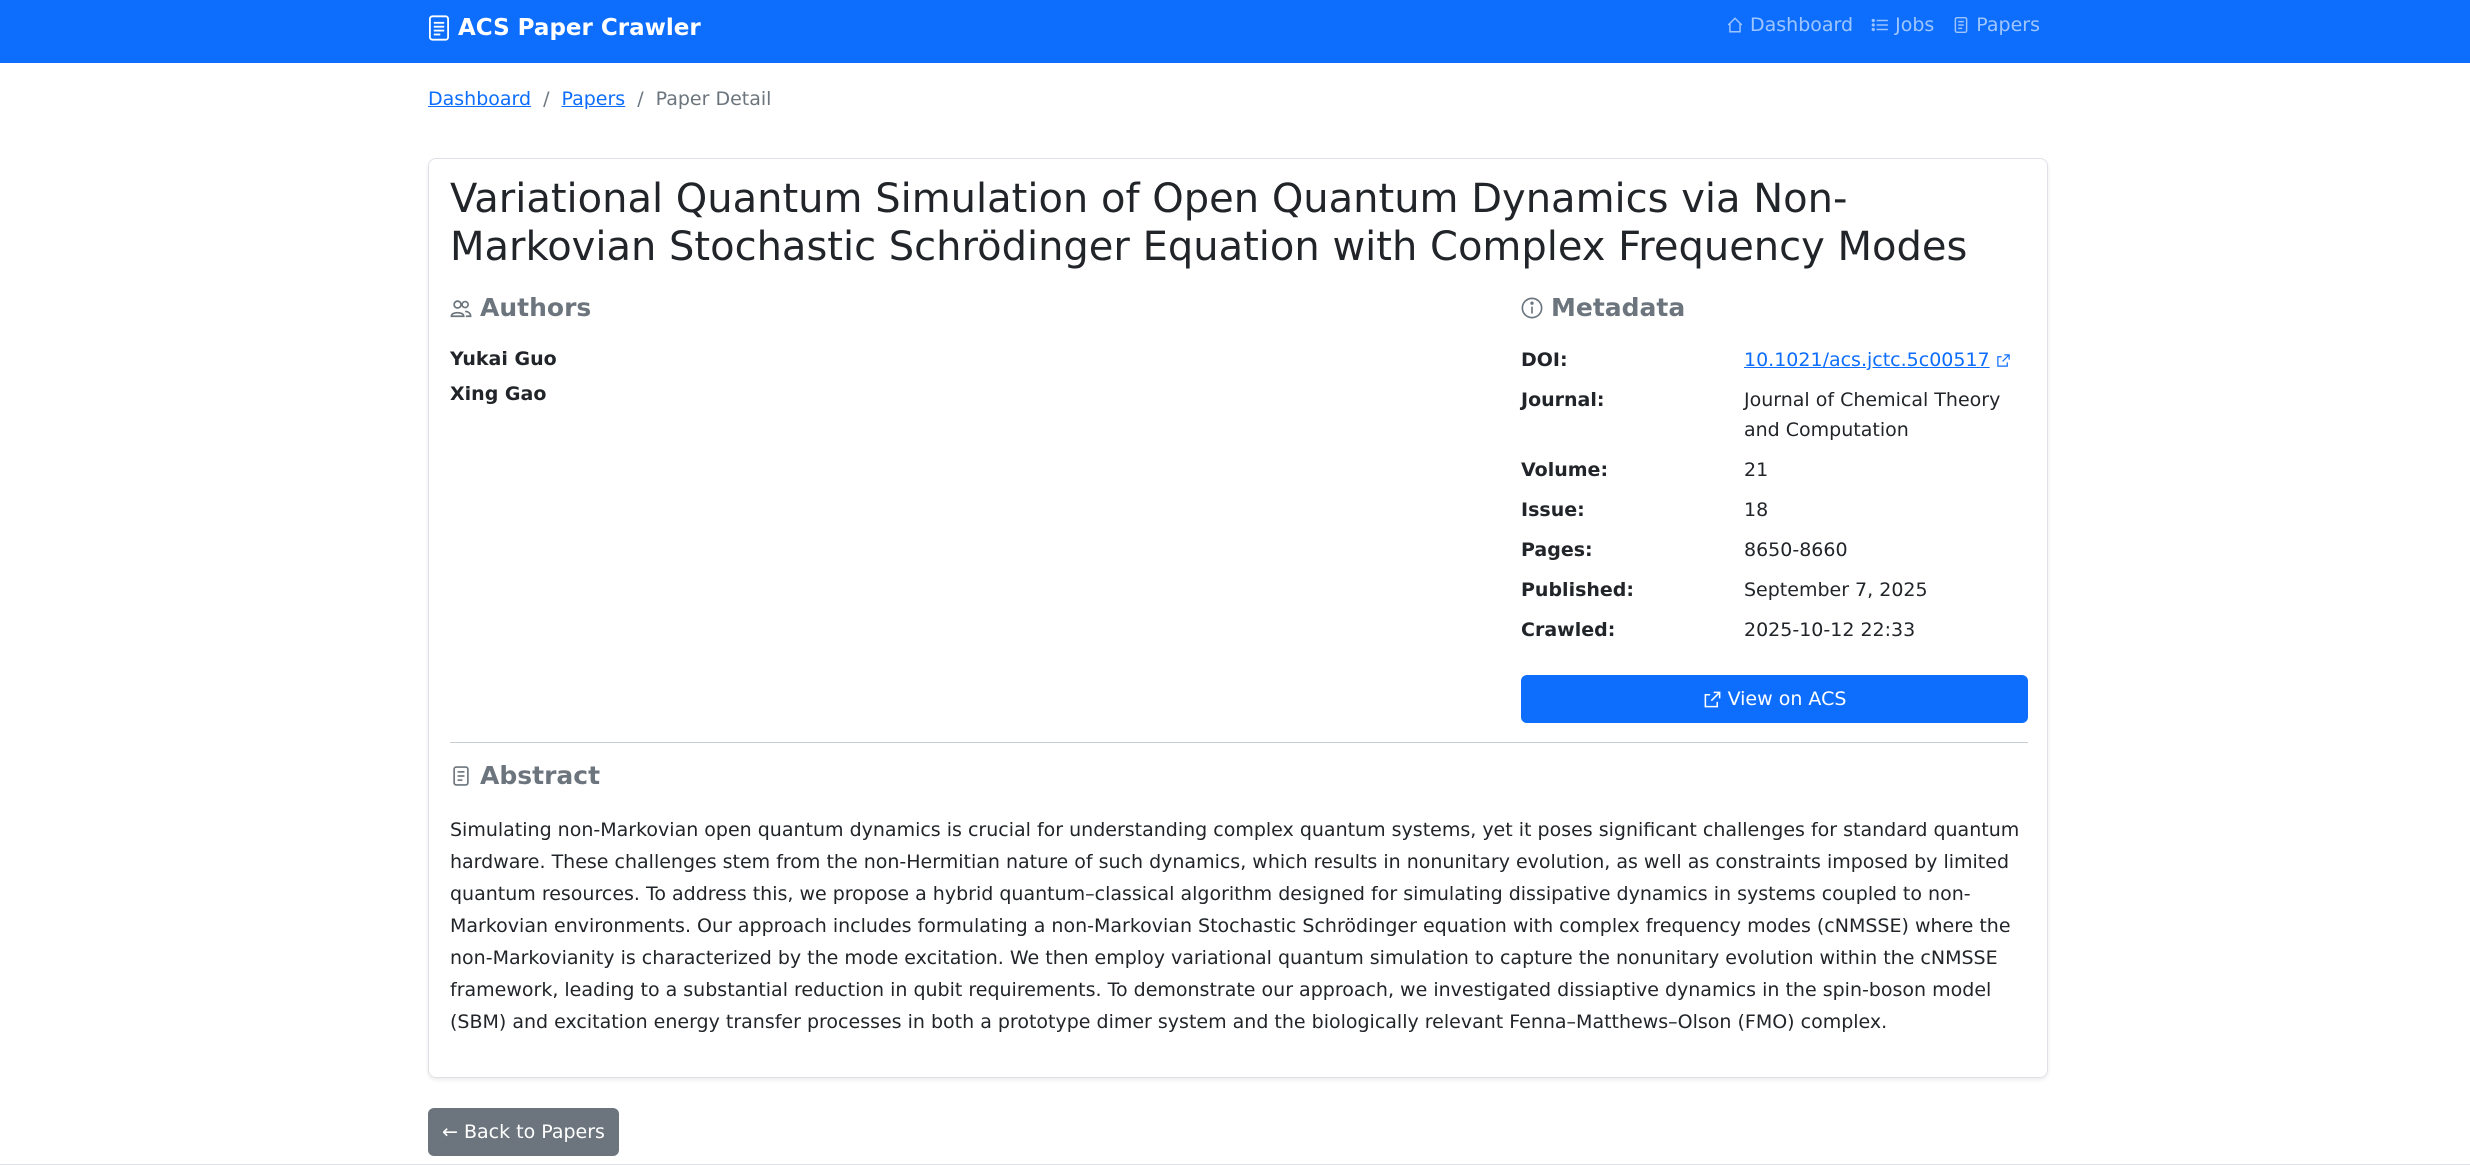 The width and height of the screenshot is (2470, 1165). I want to click on meta-value: 10.1021/acs.jctc.5c00517, so click(1879, 360).